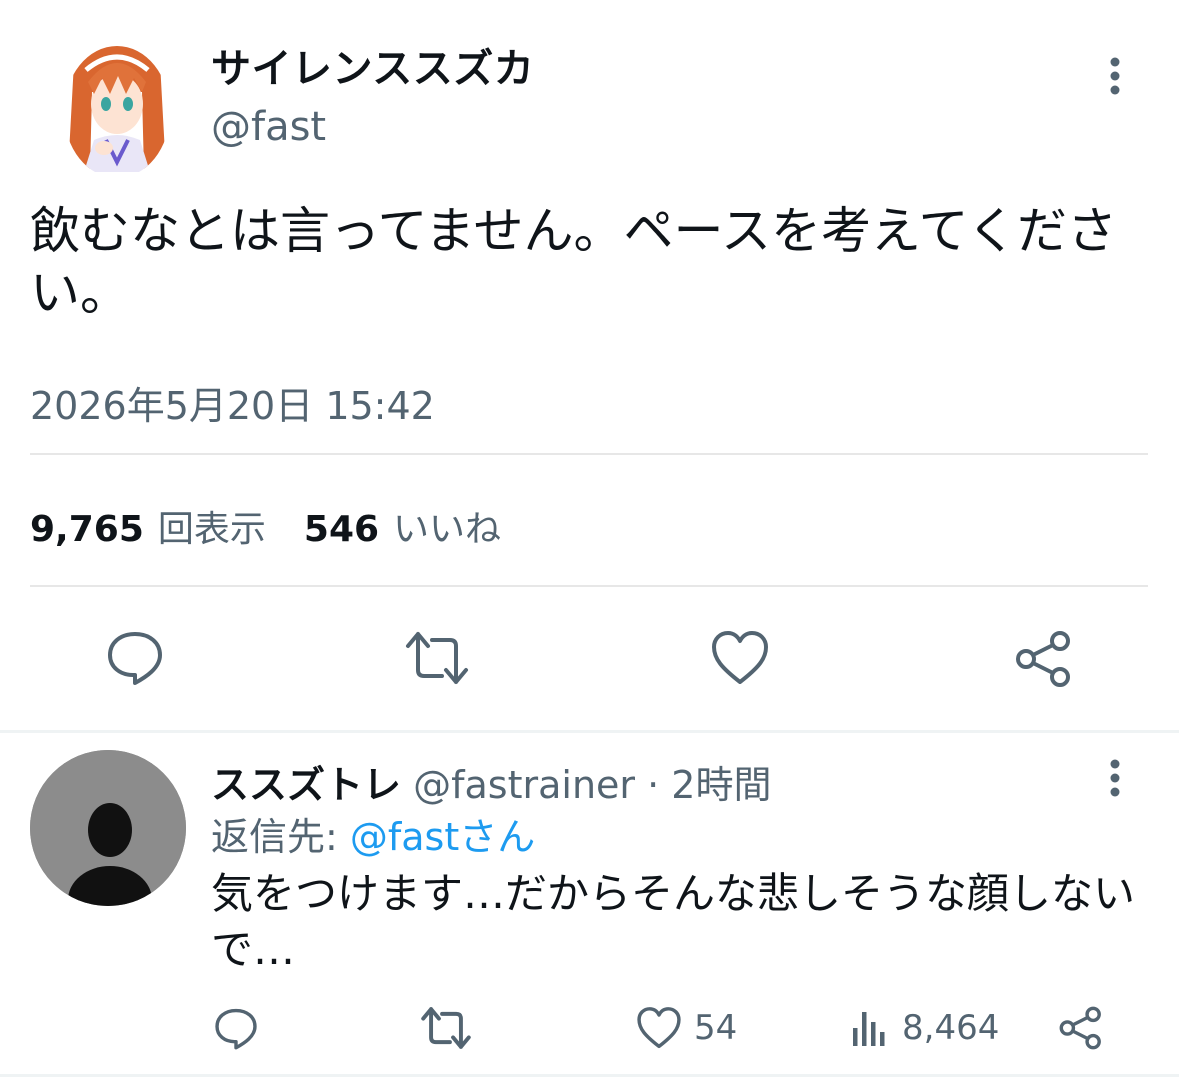 The height and width of the screenshot is (1077, 1179). I want to click on reply-like-button: 54, so click(686, 1028).